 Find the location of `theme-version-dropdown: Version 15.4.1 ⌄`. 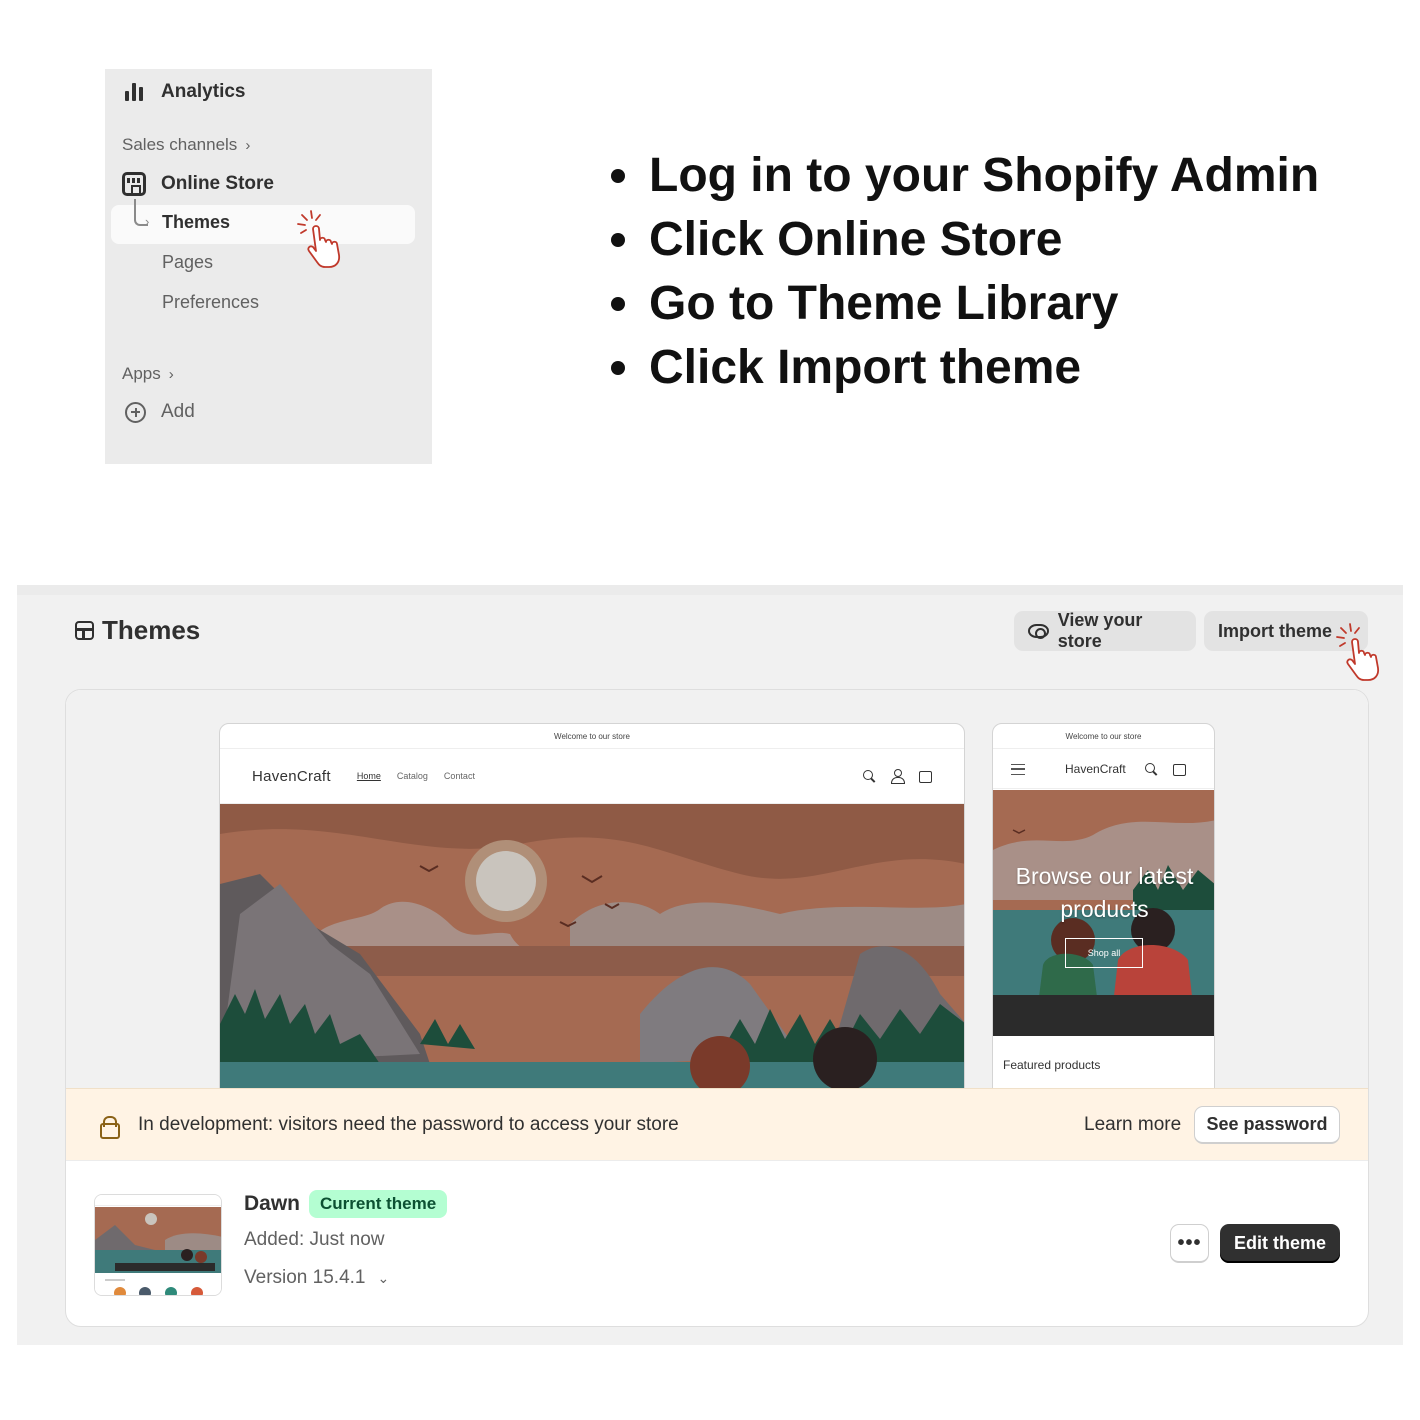

theme-version-dropdown: Version 15.4.1 ⌄ is located at coordinates (316, 1278).